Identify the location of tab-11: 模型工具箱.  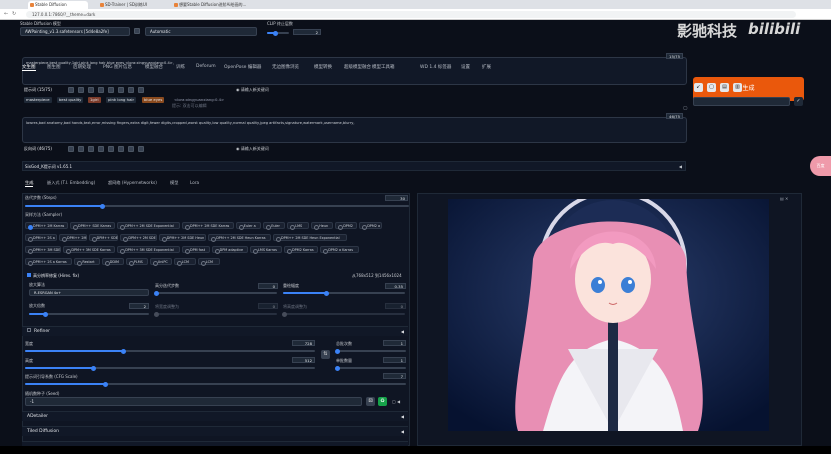
(383, 67).